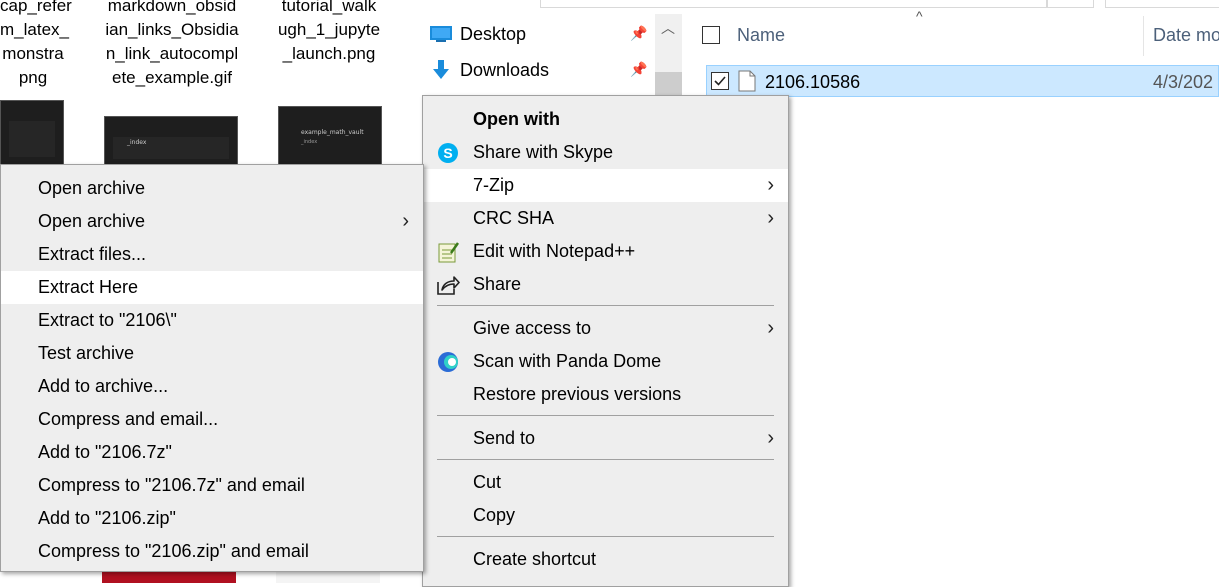 The image size is (1219, 587). Describe the element at coordinates (605, 361) in the screenshot. I see `menu-item-scan-with-panda-dome: Scan with Panda Dome` at that location.